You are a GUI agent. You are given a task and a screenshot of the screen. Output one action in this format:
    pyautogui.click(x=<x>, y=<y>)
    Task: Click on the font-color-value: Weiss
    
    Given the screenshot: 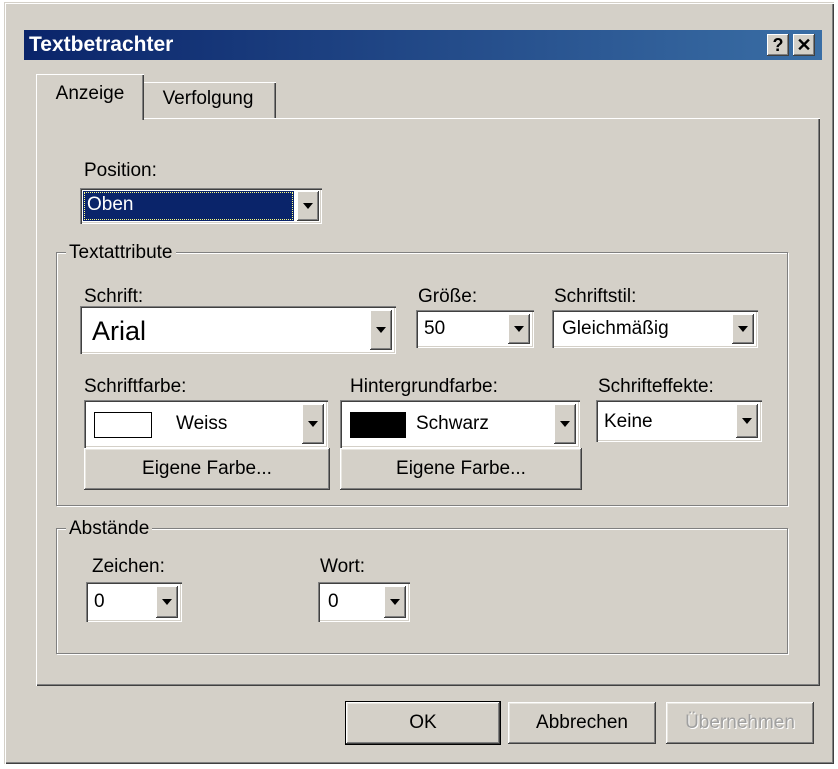 What is the action you would take?
    pyautogui.click(x=202, y=423)
    